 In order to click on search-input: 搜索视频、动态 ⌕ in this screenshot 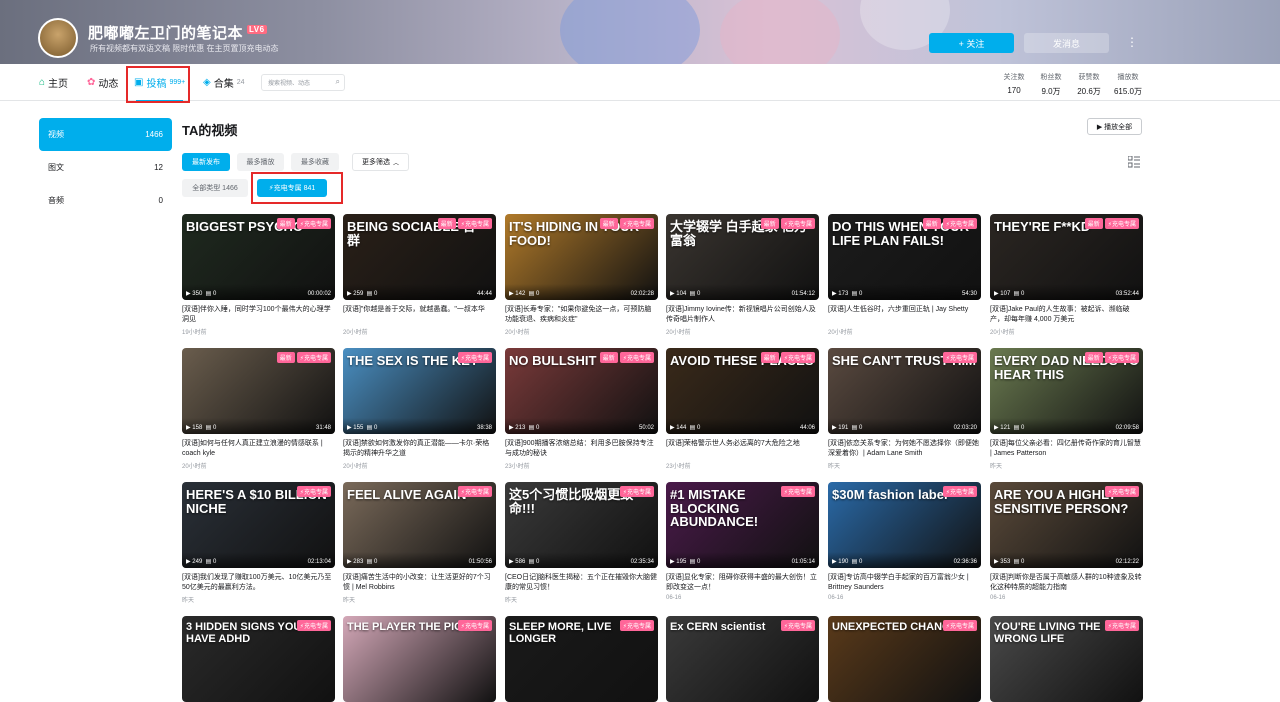, I will do `click(303, 82)`.